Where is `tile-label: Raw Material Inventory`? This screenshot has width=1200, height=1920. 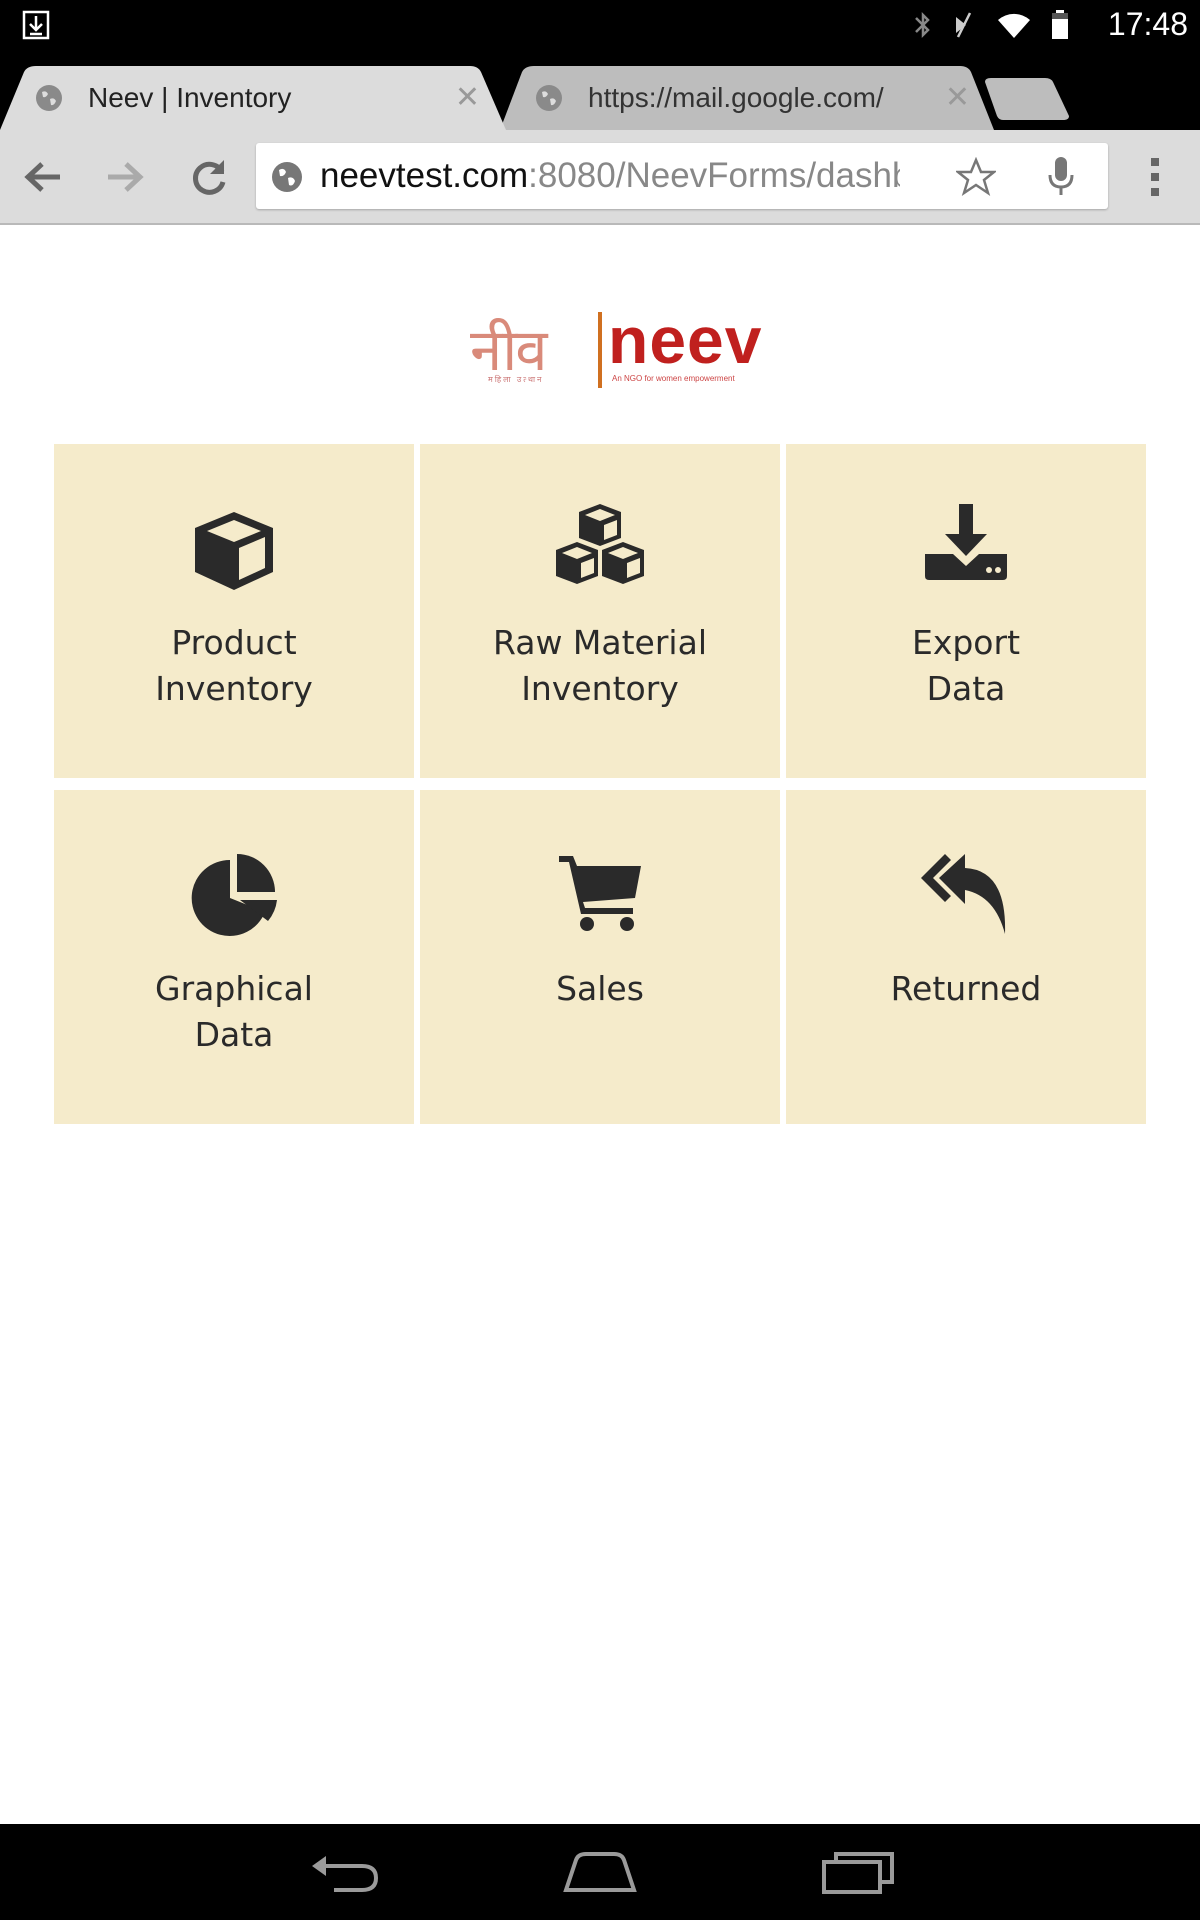 tile-label: Raw Material Inventory is located at coordinates (600, 665).